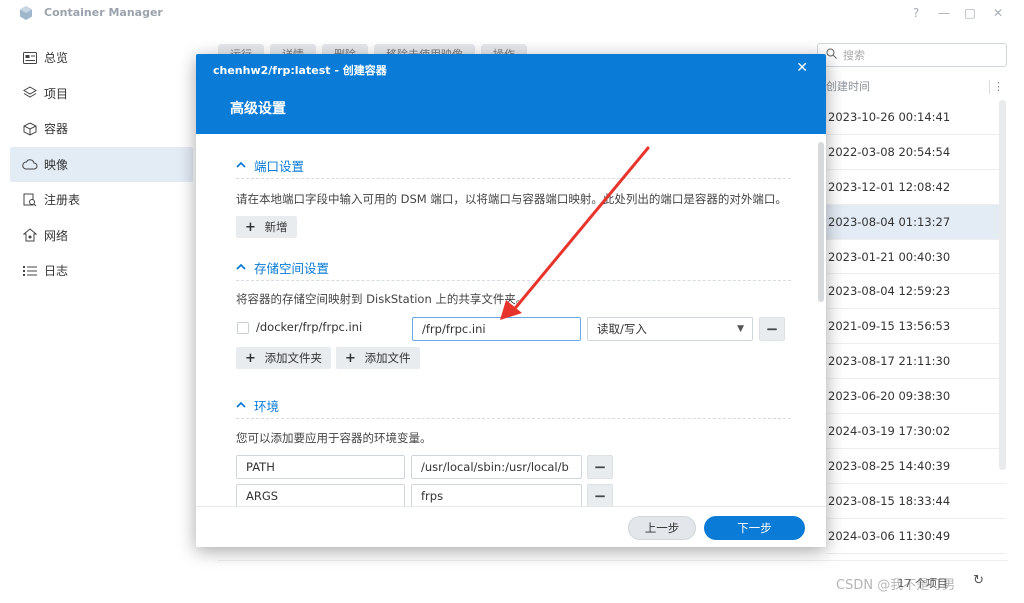 Image resolution: width=1024 pixels, height=603 pixels. Describe the element at coordinates (662, 528) in the screenshot. I see `previous-button: 上一步` at that location.